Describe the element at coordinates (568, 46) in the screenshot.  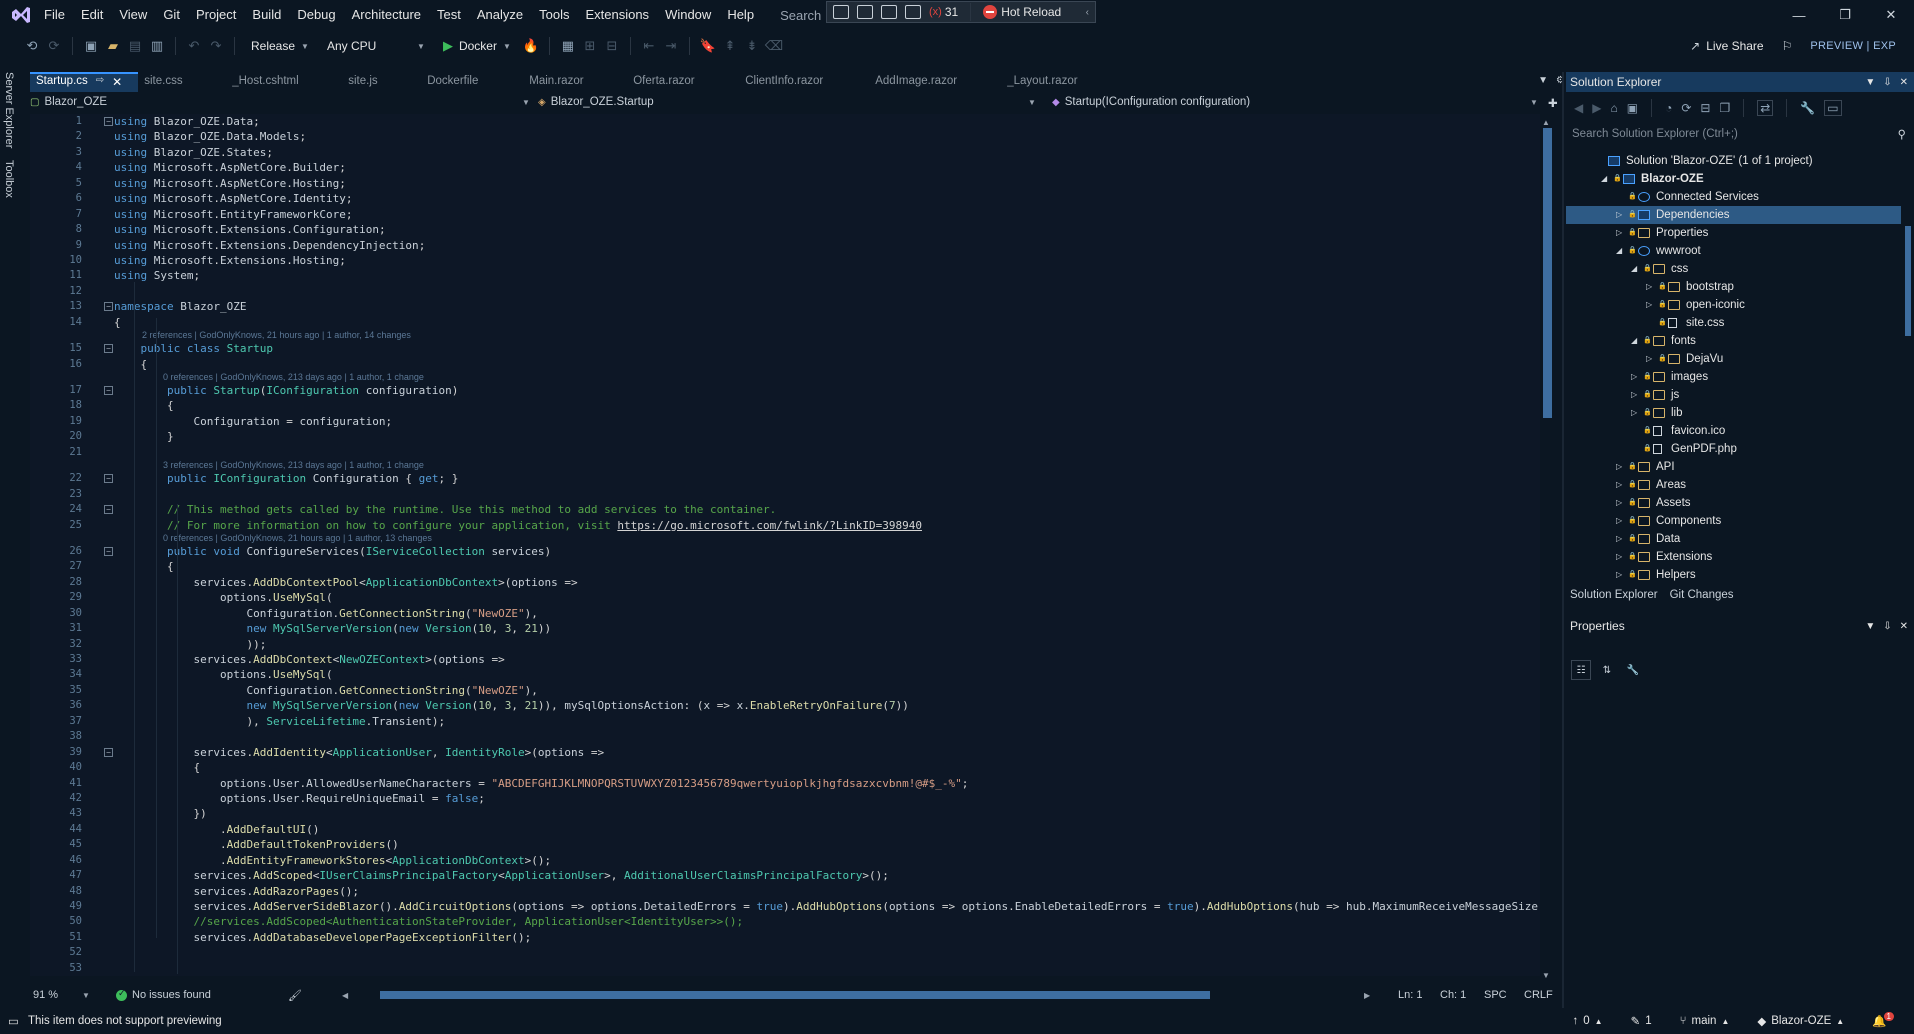
I see `browser-link-icon: ▦` at that location.